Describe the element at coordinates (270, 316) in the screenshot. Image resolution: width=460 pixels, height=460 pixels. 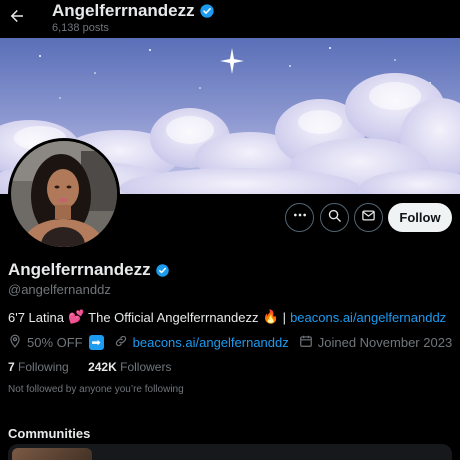
I see `fire-emoji-icon: 🔥` at that location.